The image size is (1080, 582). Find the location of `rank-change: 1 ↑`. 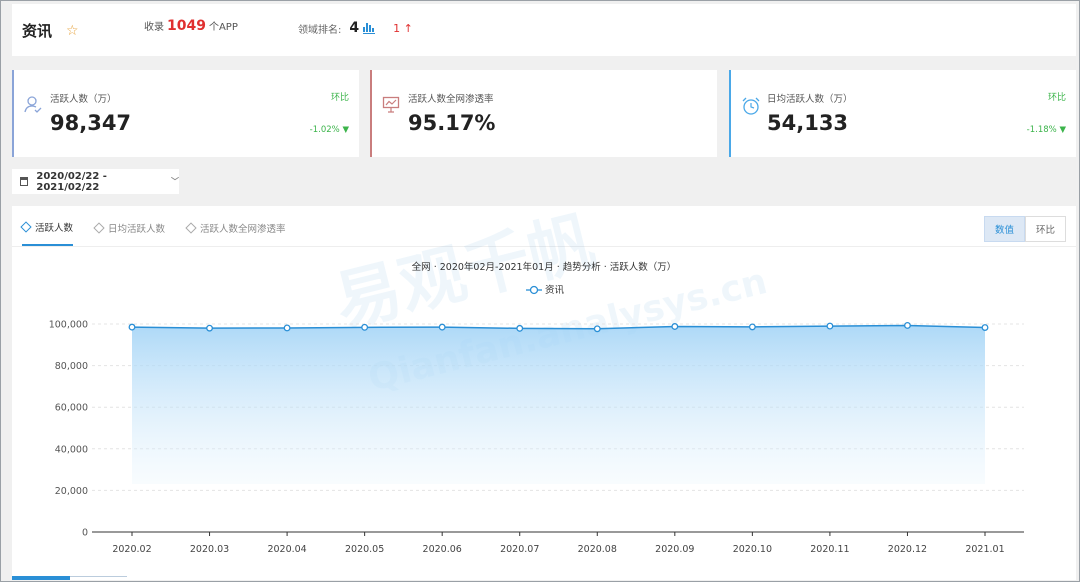

rank-change: 1 ↑ is located at coordinates (403, 28).